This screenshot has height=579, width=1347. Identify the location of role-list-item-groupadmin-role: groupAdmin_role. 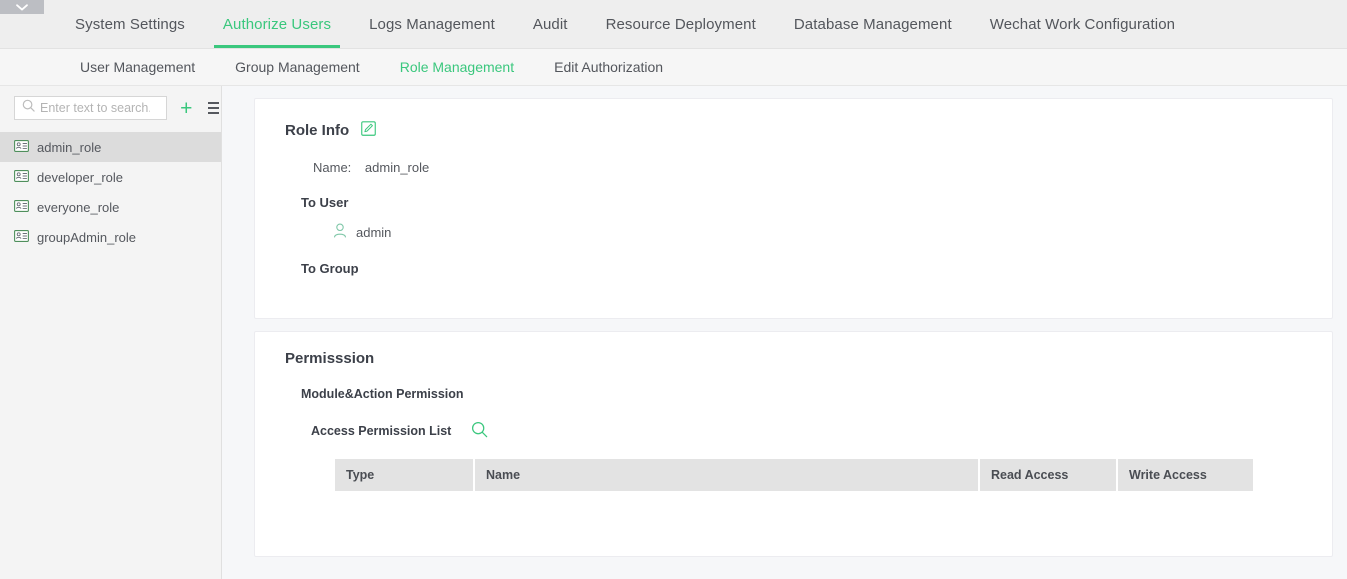
(110, 237).